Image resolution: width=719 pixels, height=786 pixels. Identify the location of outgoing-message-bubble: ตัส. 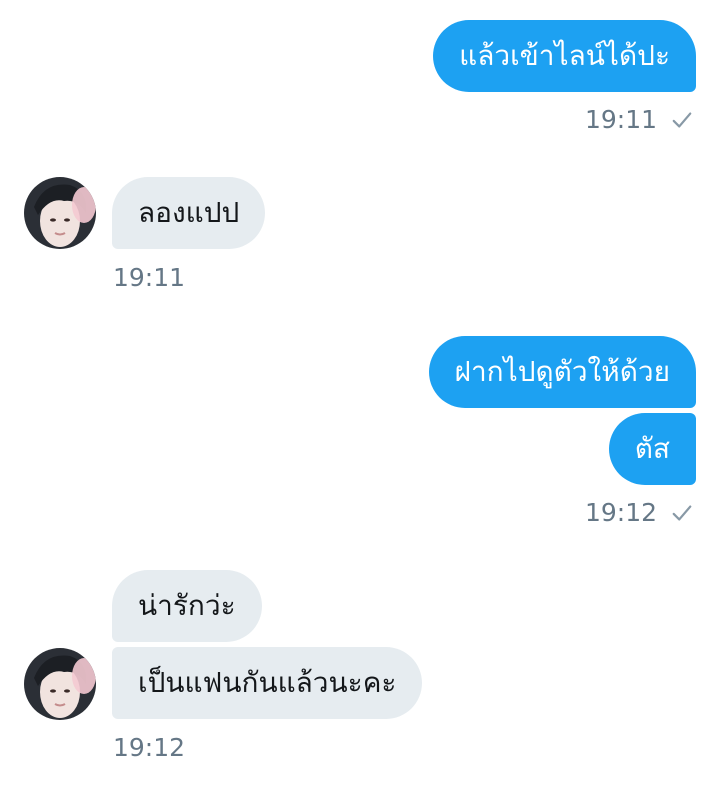
(652, 449).